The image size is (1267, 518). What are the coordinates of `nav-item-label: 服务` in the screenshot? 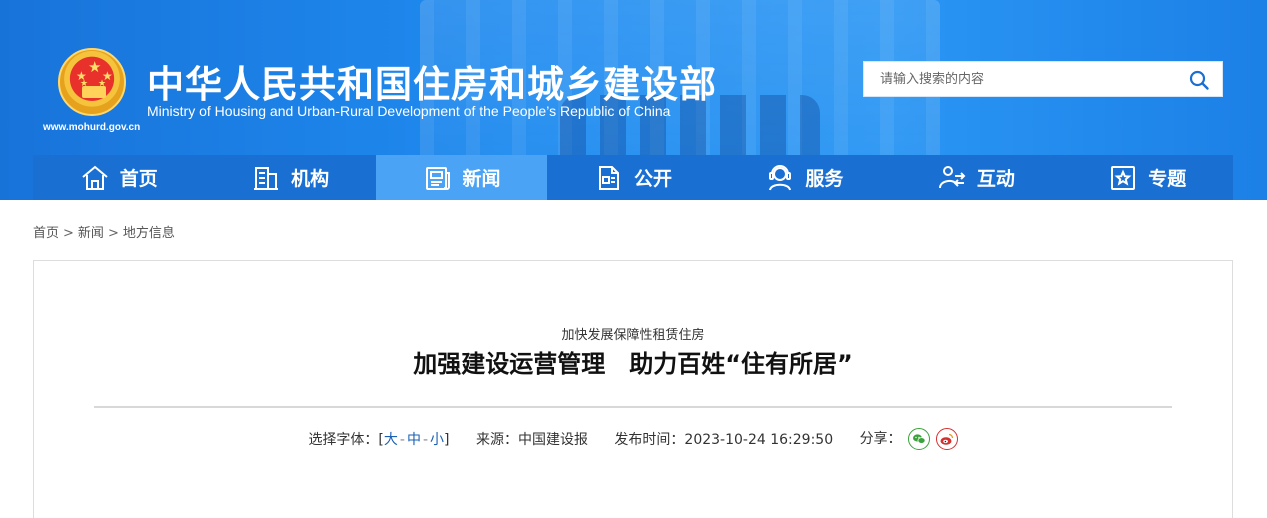 It's located at (824, 179).